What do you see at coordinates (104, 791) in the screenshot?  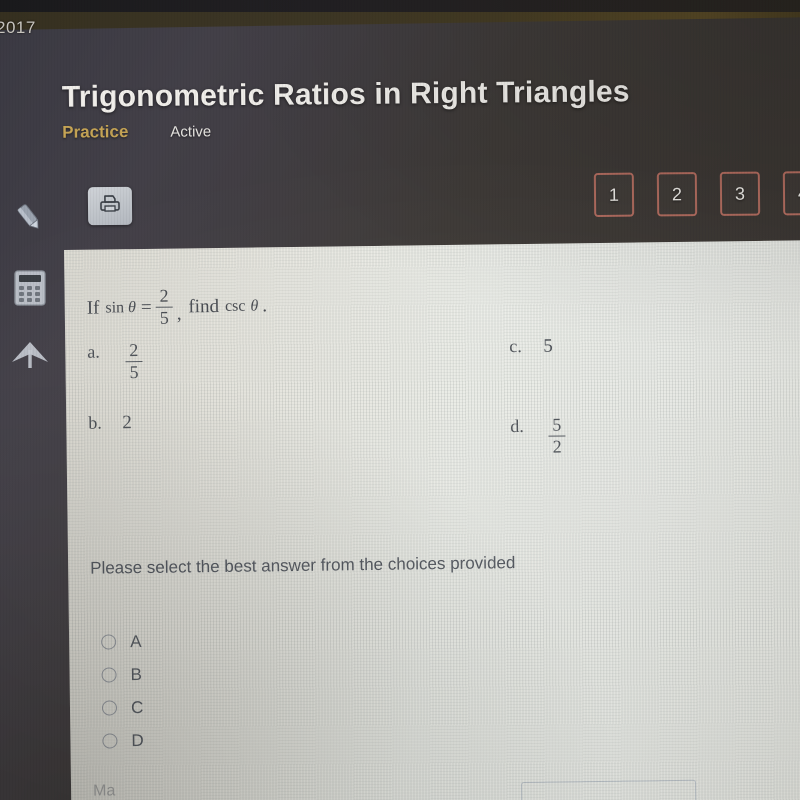 I see `footer-partial-text: Ma` at bounding box center [104, 791].